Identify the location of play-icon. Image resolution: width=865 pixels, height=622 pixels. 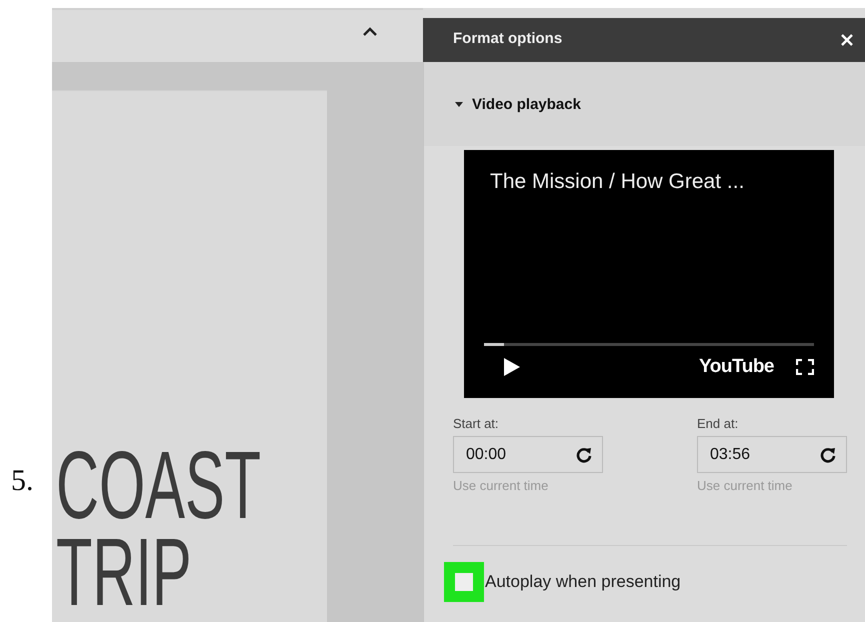
(512, 367).